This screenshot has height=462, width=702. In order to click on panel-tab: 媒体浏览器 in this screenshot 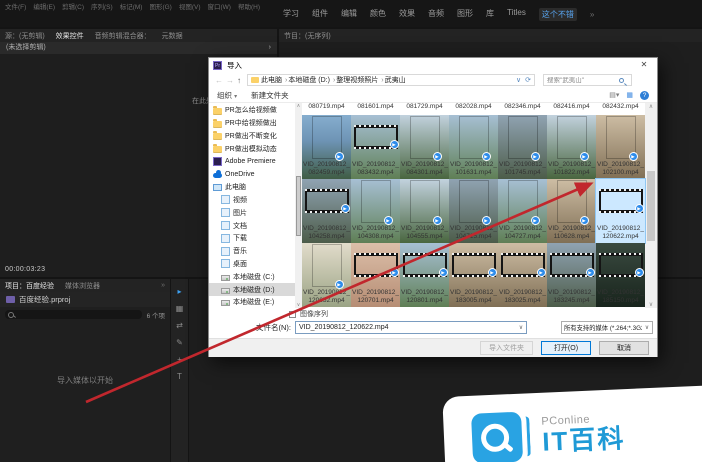, I will do `click(82, 286)`.